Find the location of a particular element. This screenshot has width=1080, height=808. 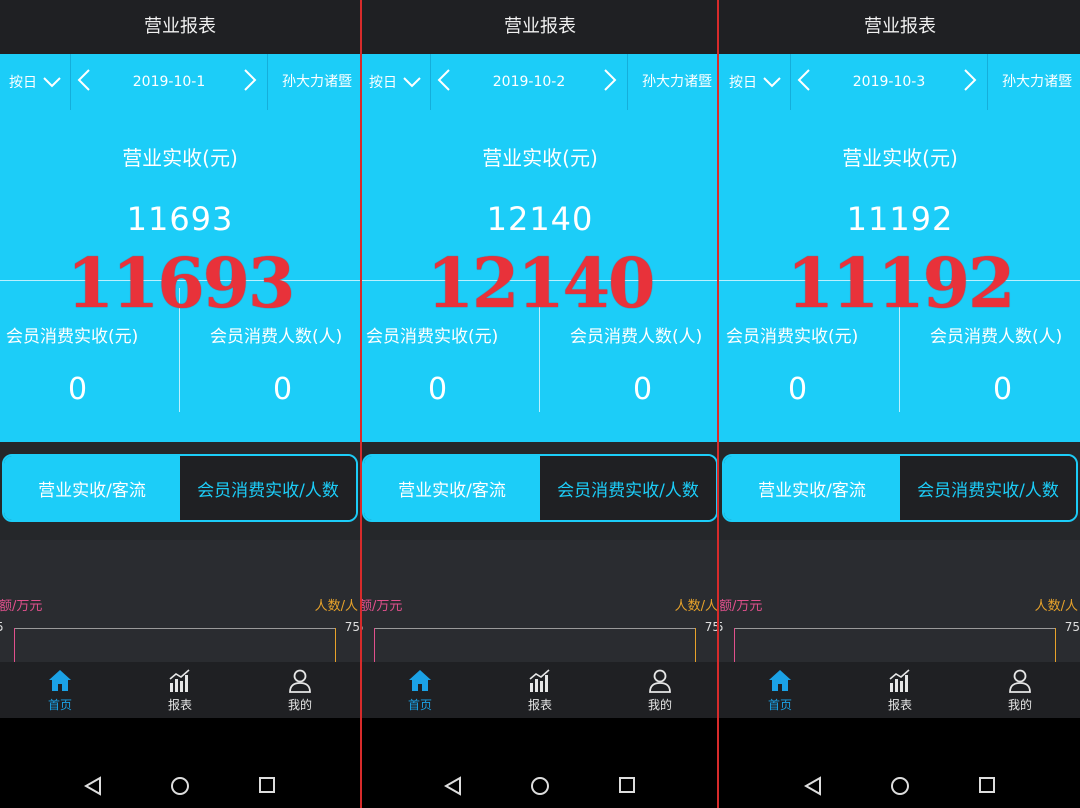

current-date: 2019-10-1 is located at coordinates (169, 82).